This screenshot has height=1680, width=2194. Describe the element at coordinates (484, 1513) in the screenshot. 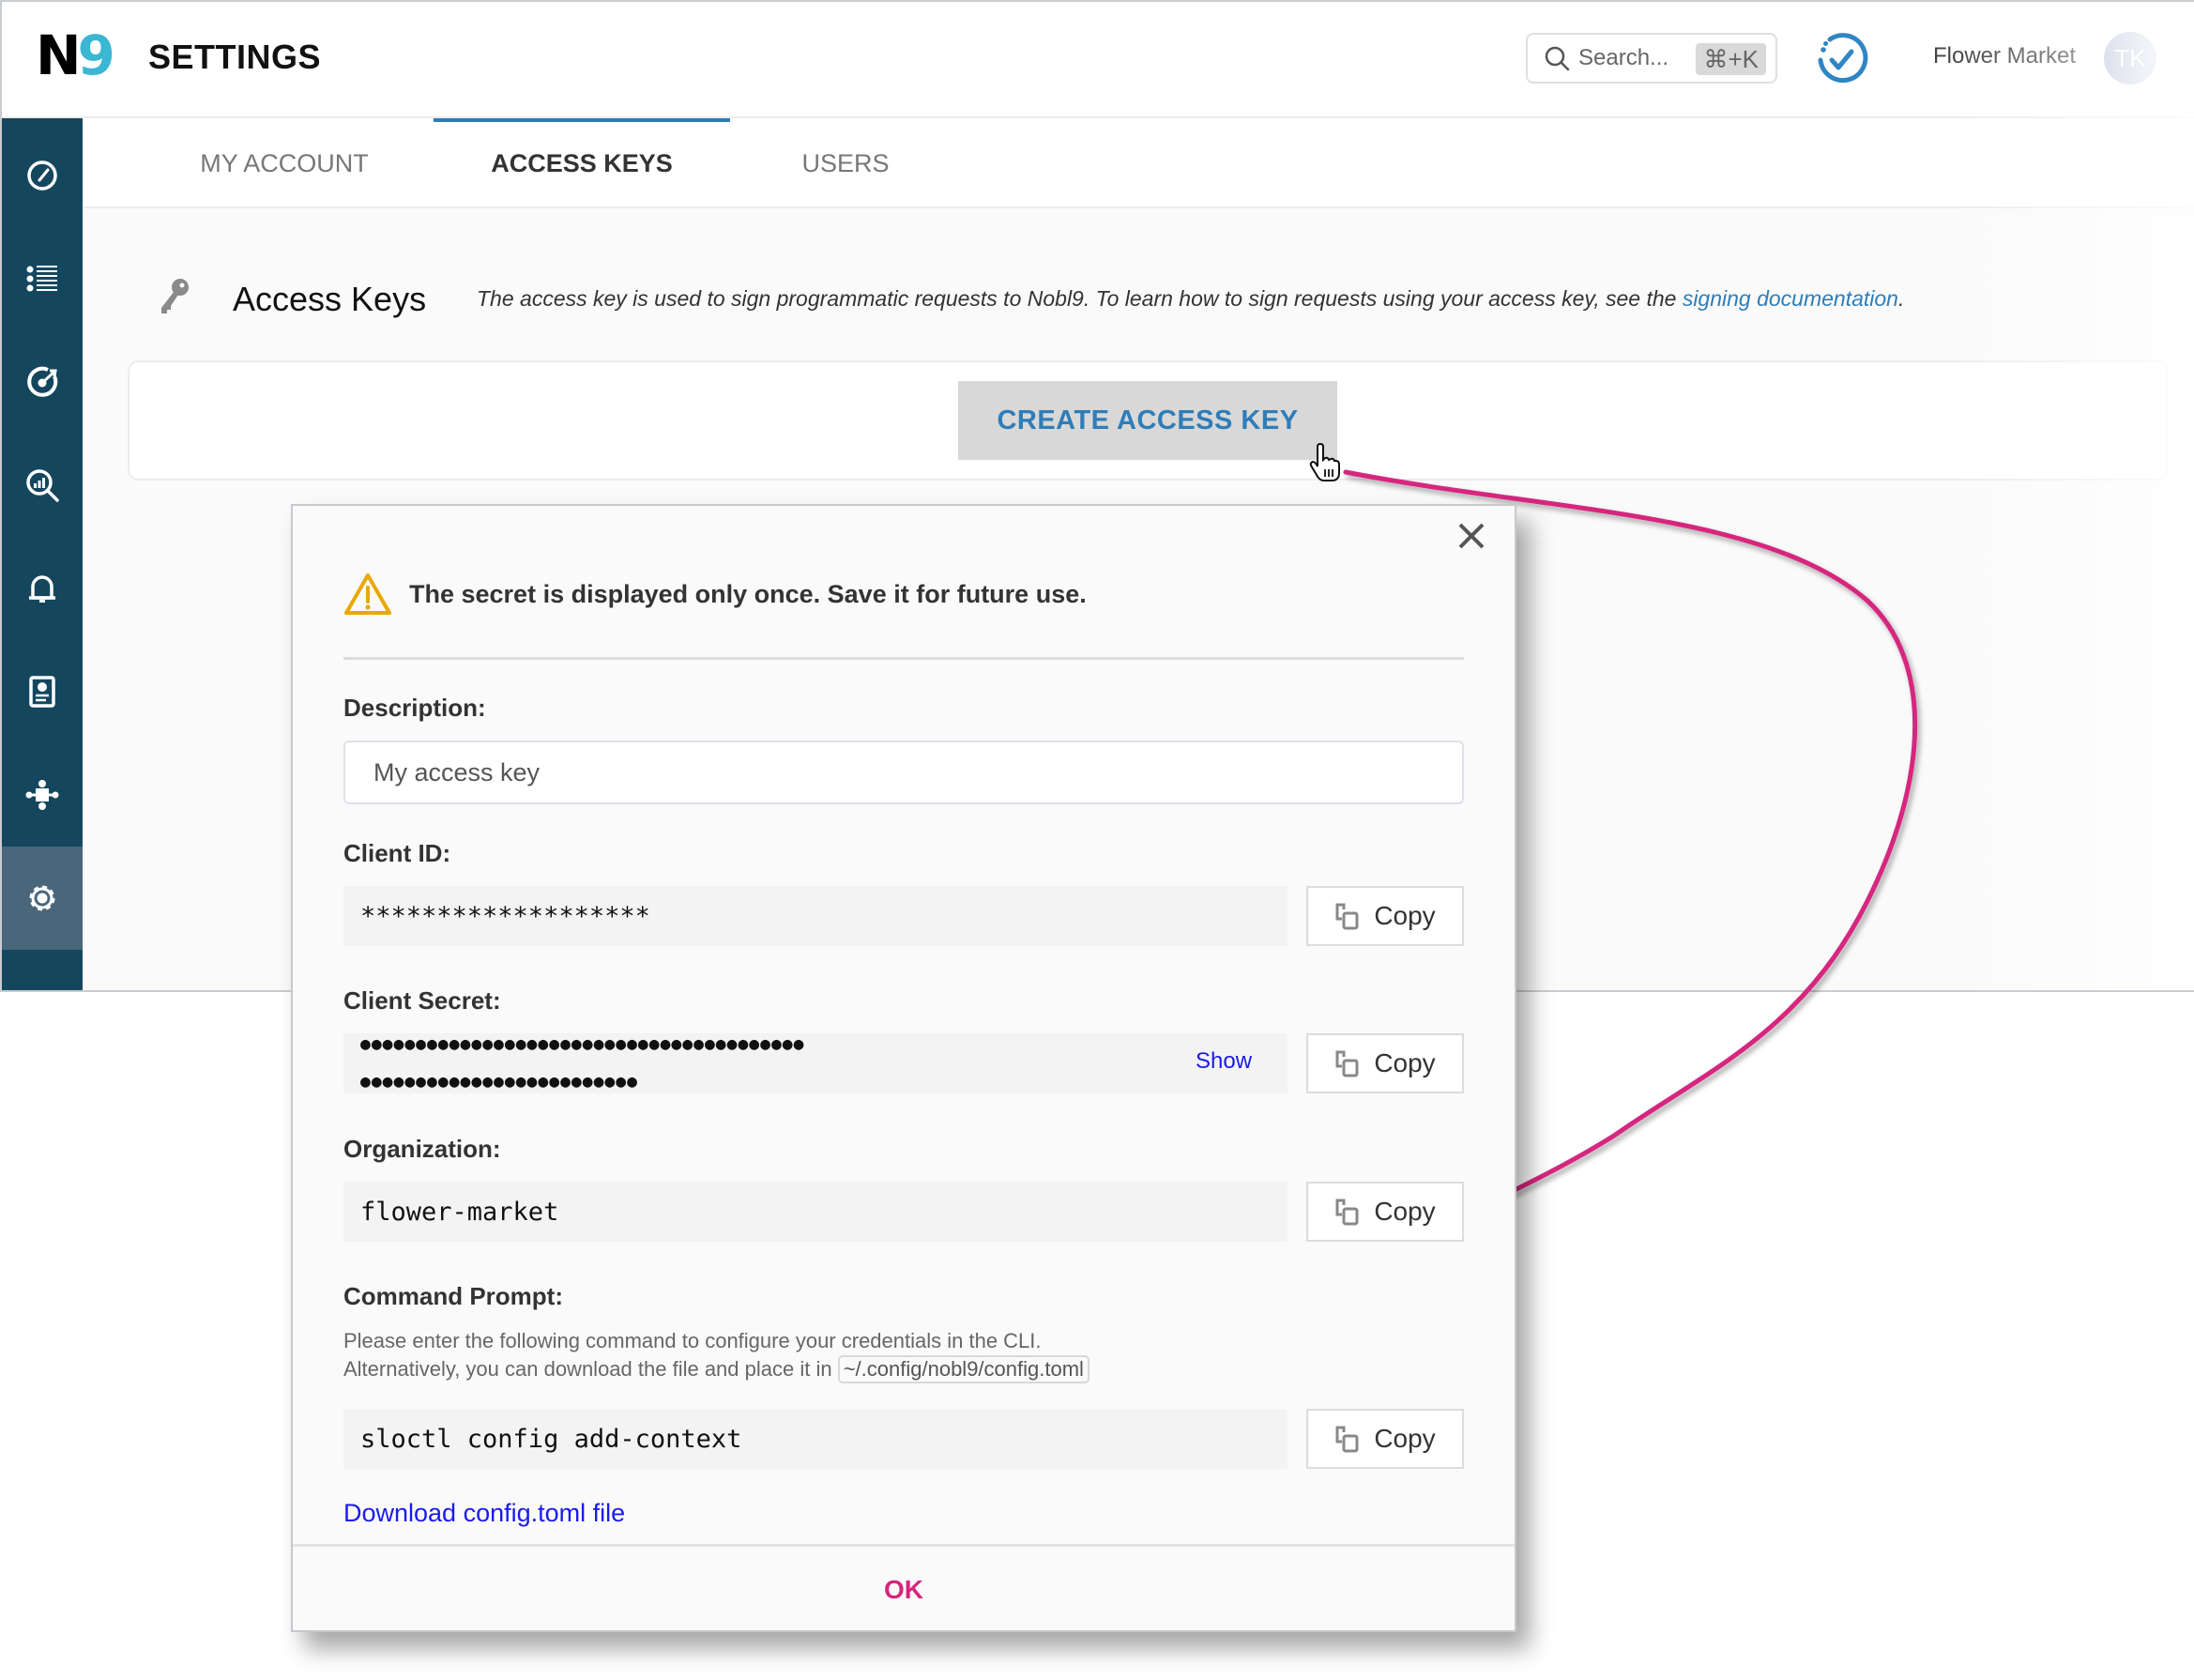

I see `download-config-link: Download config.toml file` at that location.